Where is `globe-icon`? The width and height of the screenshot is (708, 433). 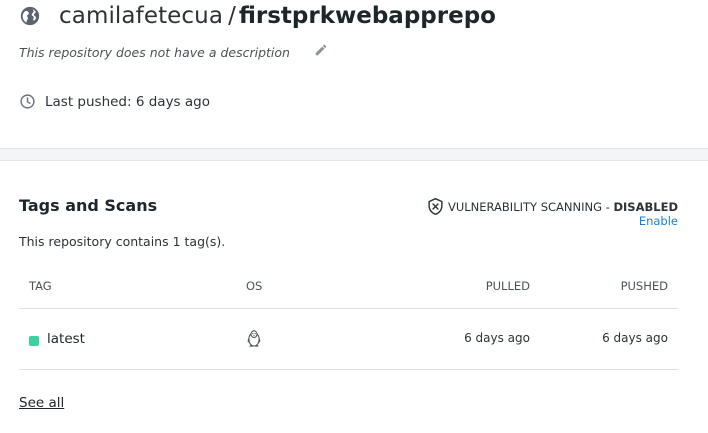
globe-icon is located at coordinates (30, 16).